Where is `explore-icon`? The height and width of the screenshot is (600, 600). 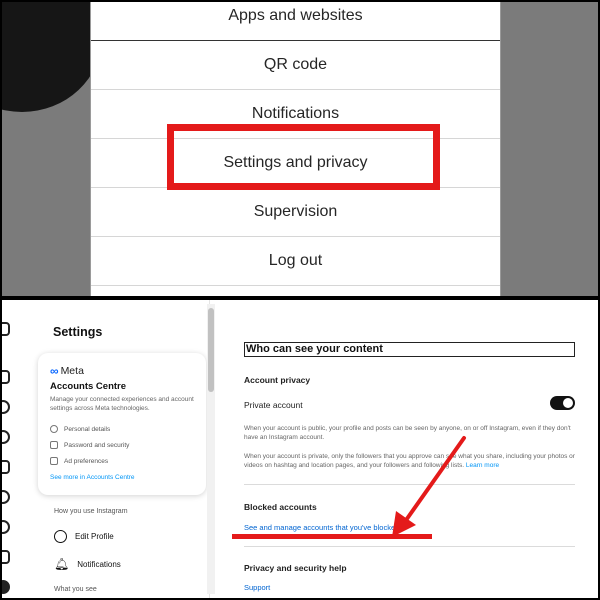
explore-icon is located at coordinates (6, 437).